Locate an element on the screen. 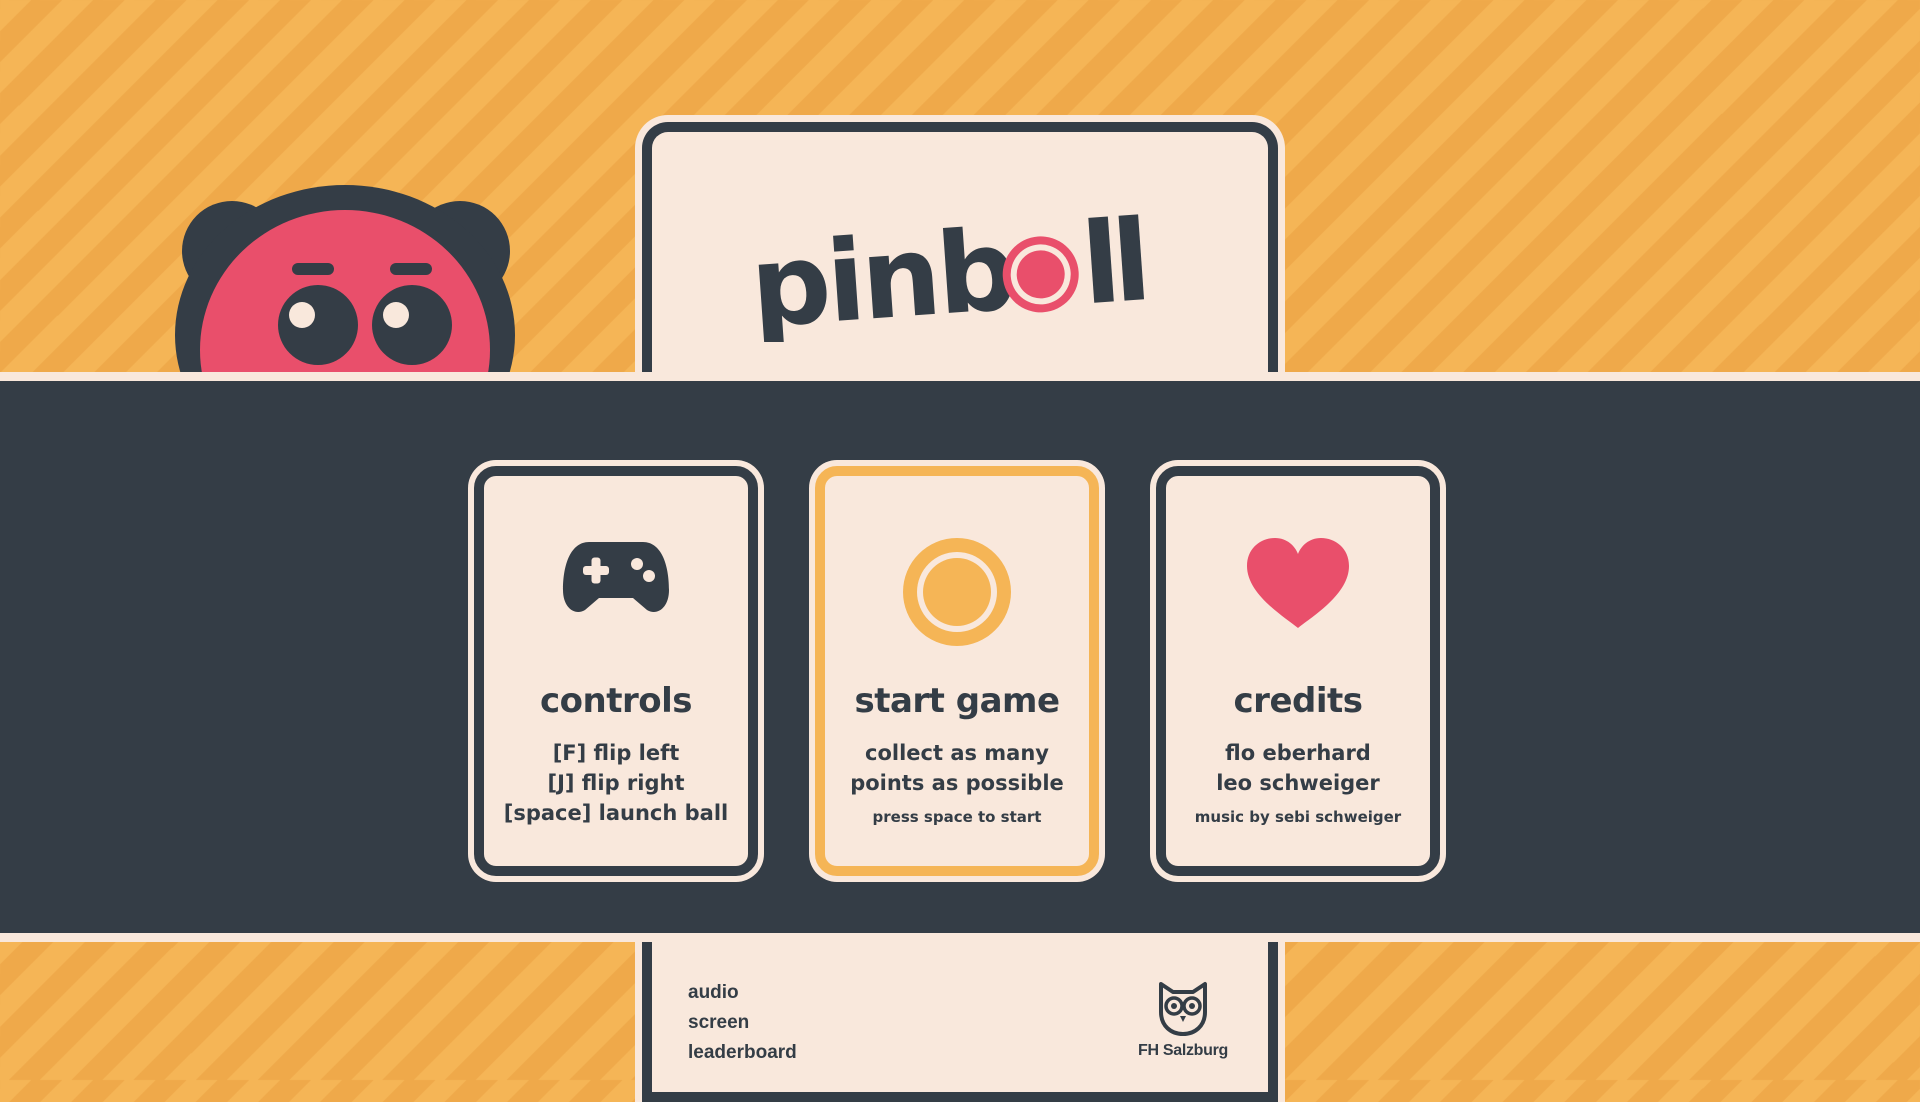  start-line: points as possible is located at coordinates (957, 783).